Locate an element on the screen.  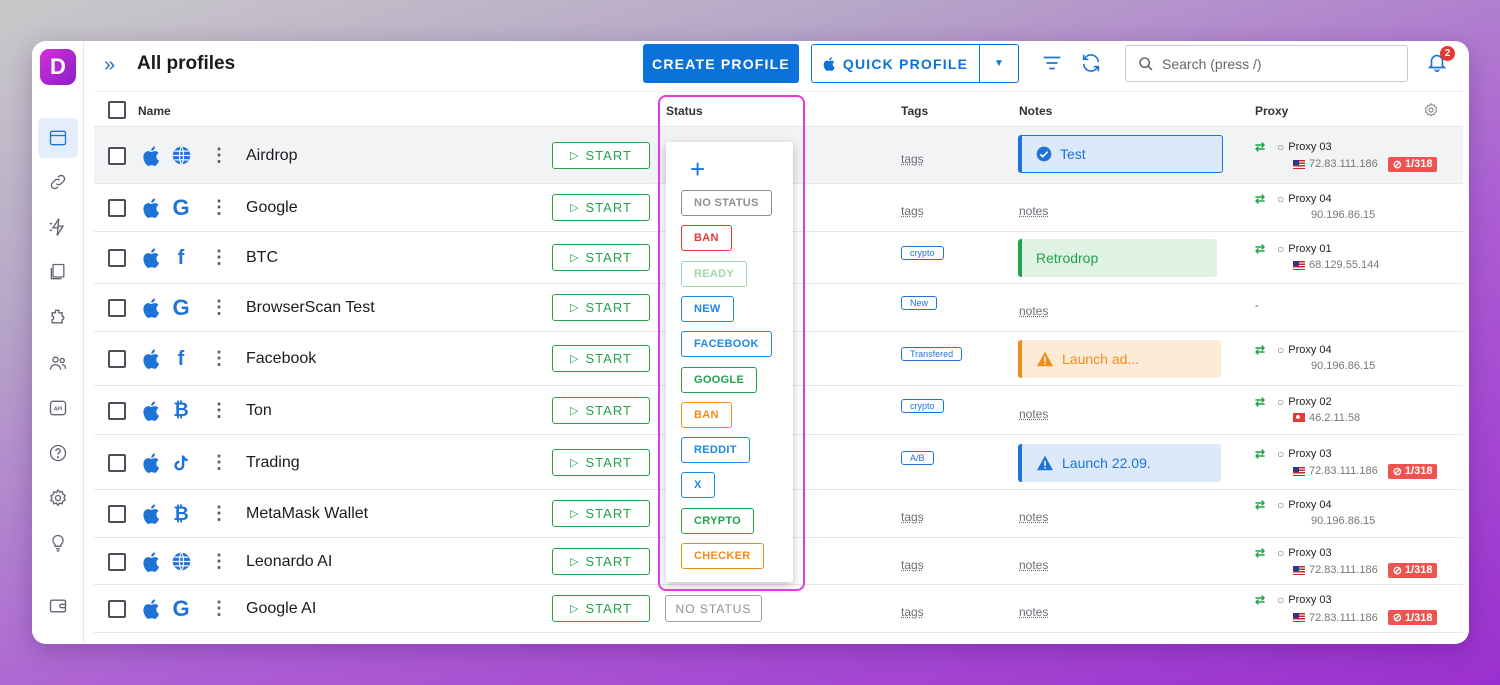
quick-profile-dropdown-icon: ▼ is located at coordinates (999, 63).